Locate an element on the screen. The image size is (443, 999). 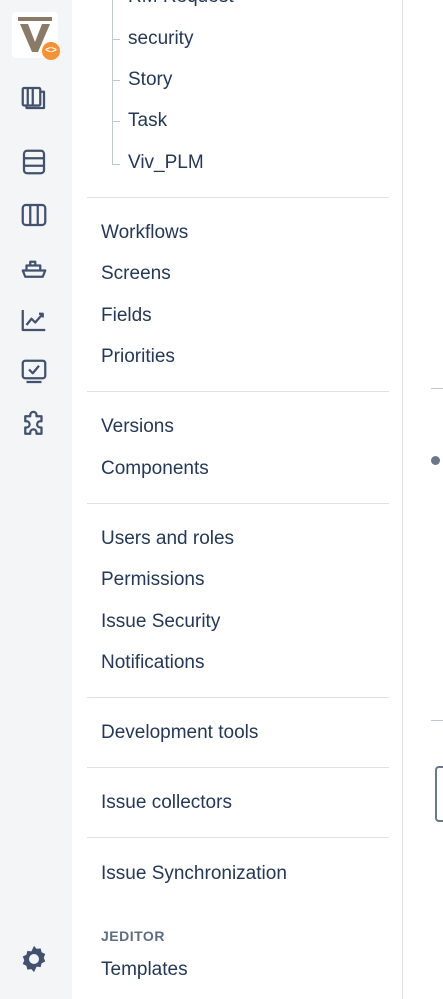
app-logo: <> is located at coordinates (36, 36).